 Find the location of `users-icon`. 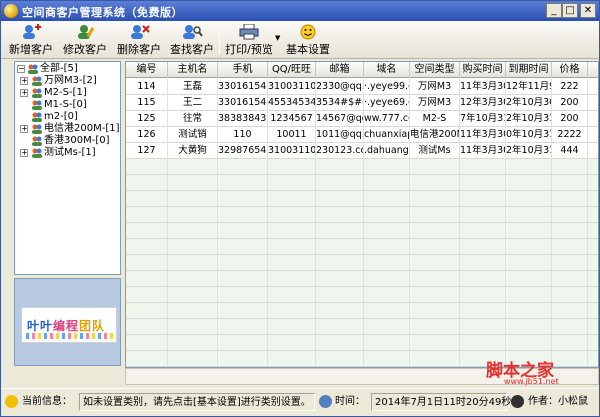

users-icon is located at coordinates (37, 141).